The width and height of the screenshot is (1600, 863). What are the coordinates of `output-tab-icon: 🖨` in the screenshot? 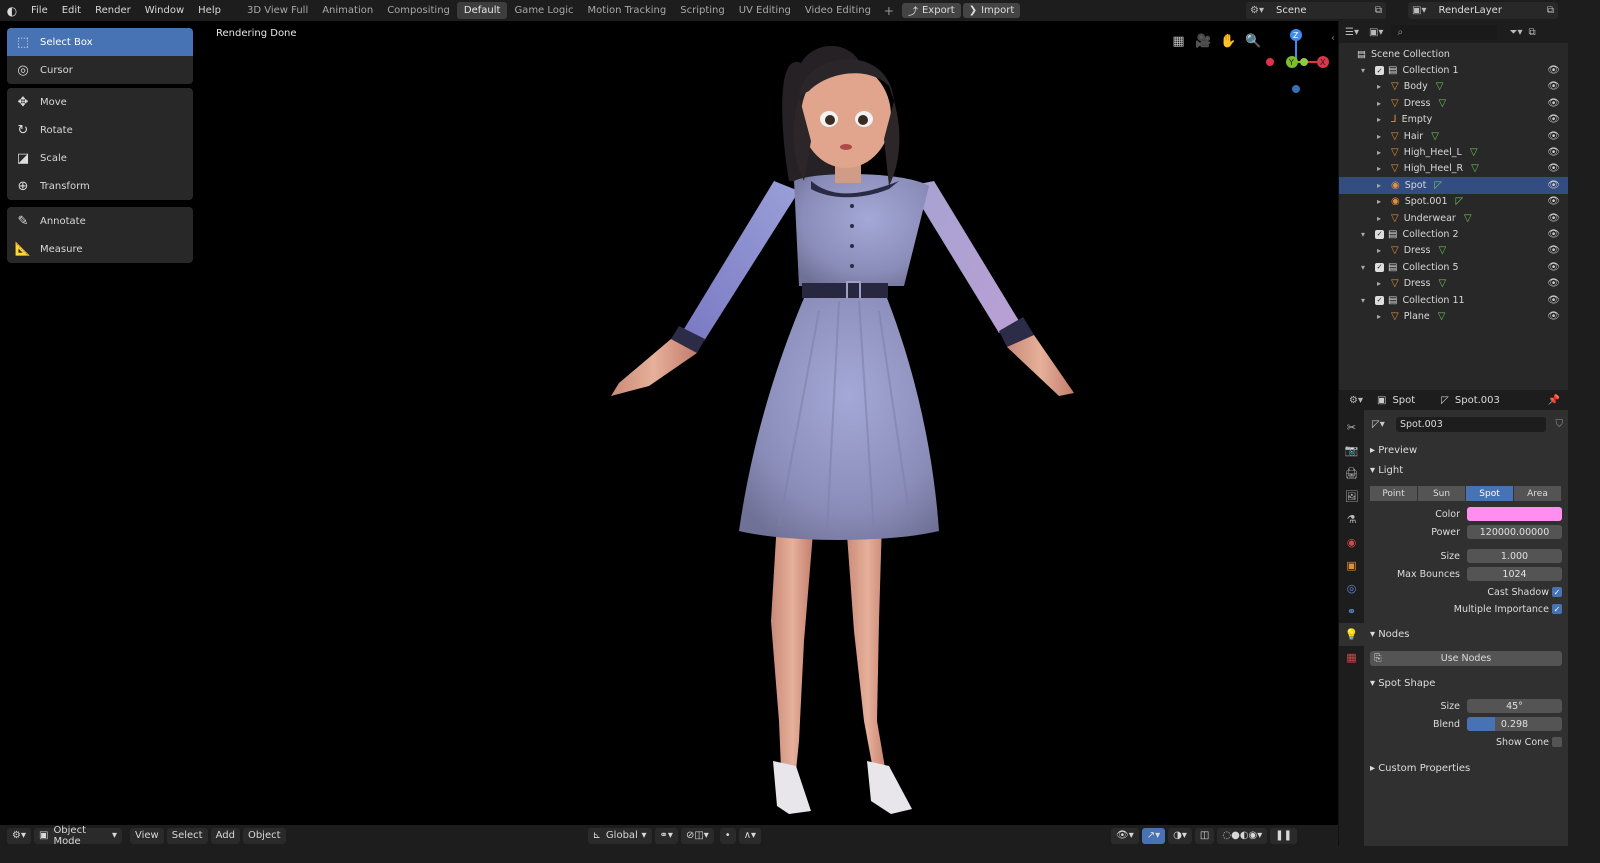 It's located at (1351, 473).